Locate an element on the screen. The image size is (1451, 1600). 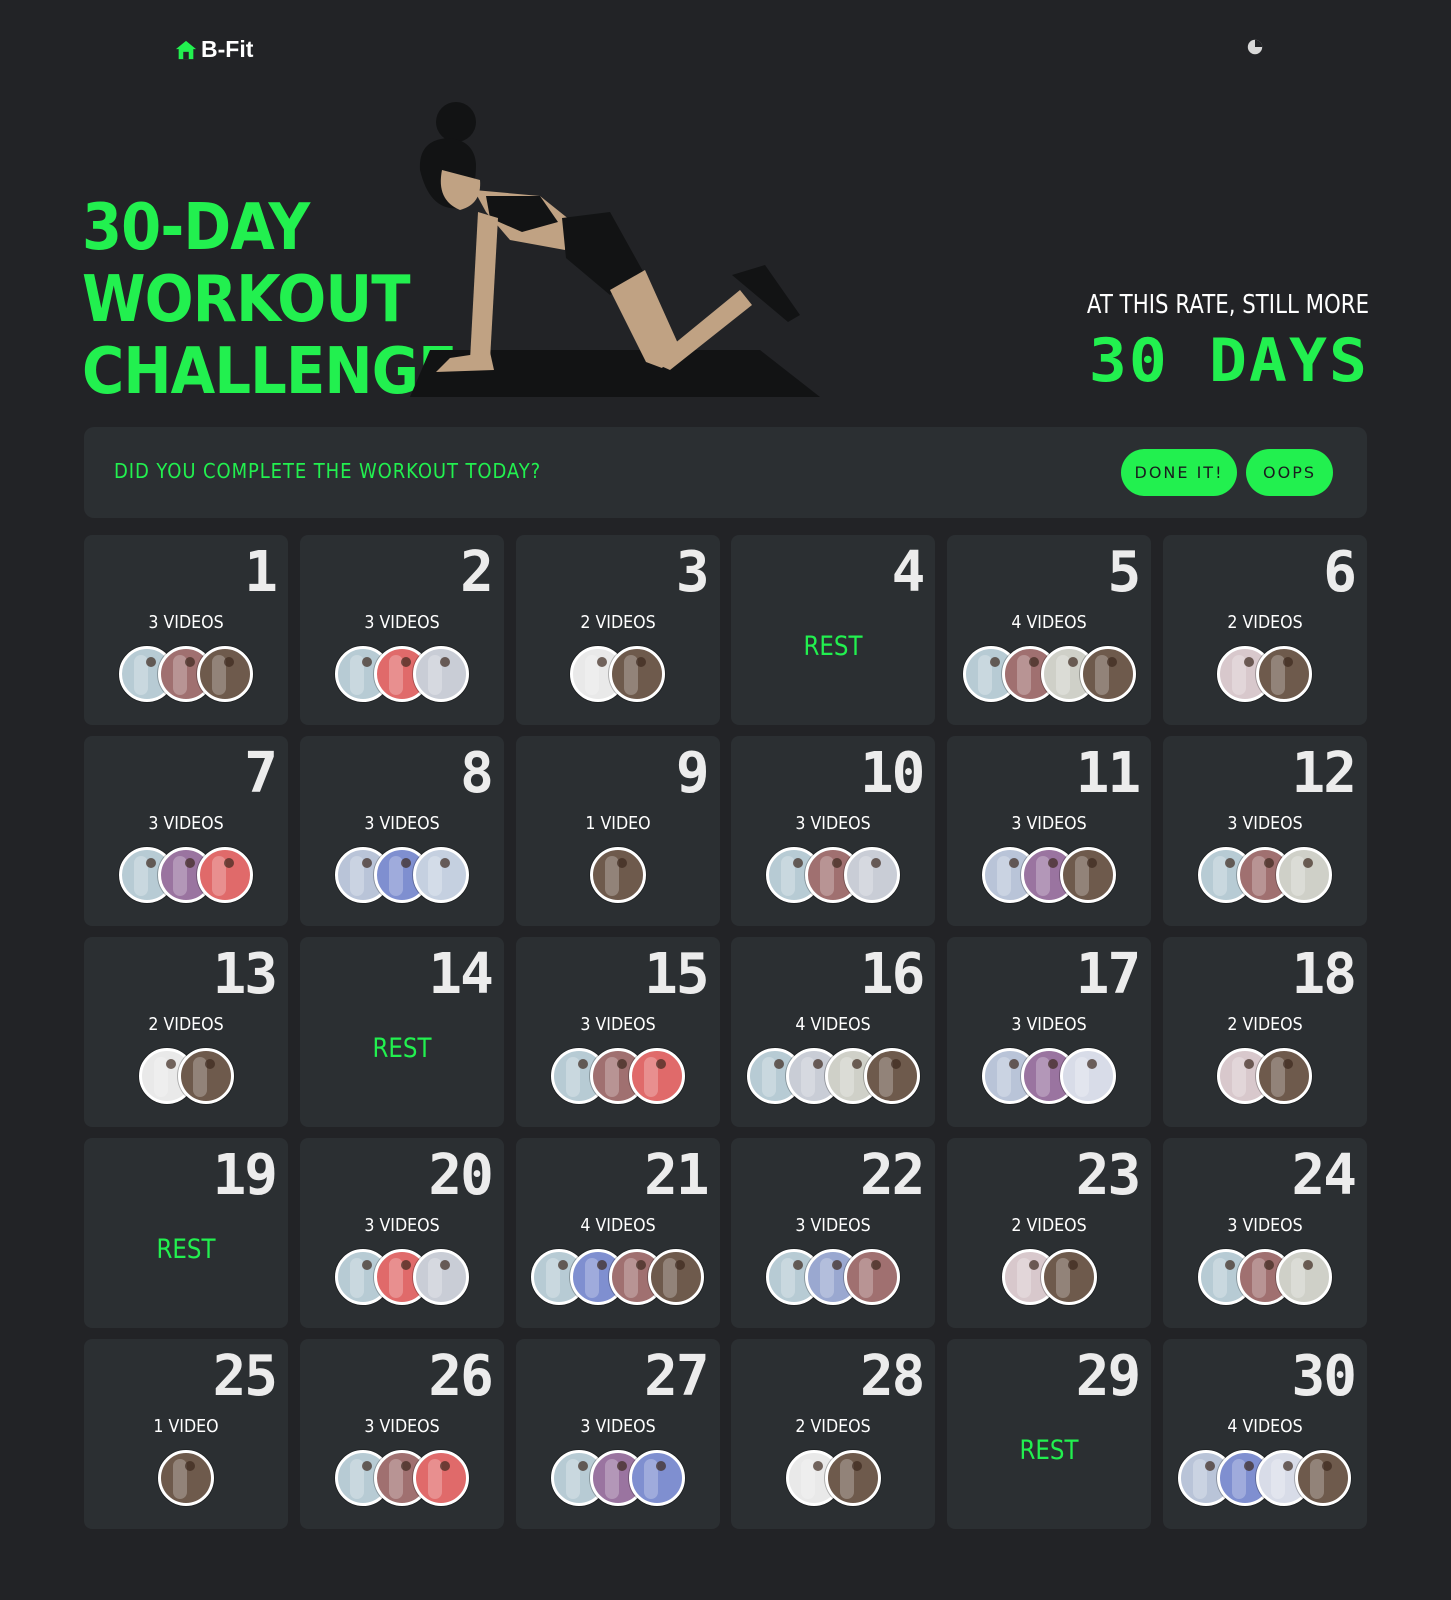
day-card: 18 2 VIDEOS is located at coordinates (1264, 1032).